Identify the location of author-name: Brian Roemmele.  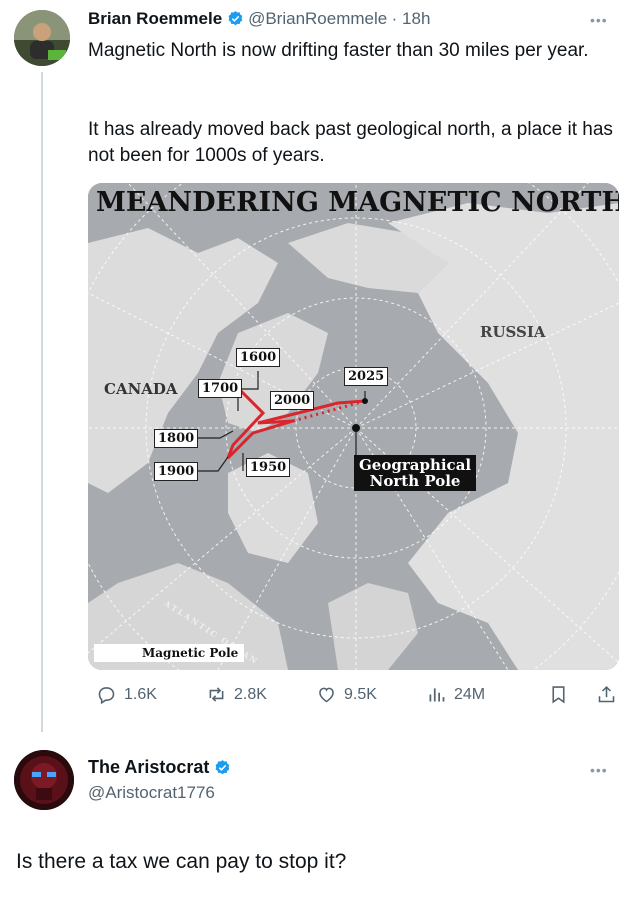
(155, 18).